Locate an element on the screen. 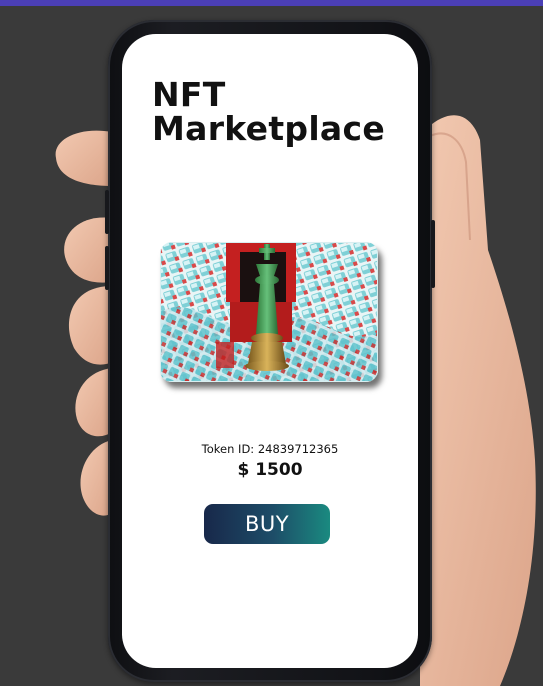  price: $ 1500 is located at coordinates (270, 470).